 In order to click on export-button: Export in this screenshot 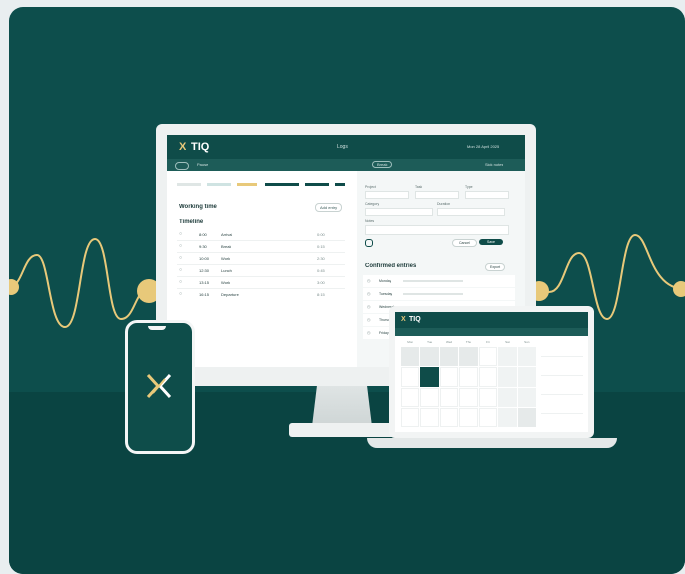, I will do `click(495, 267)`.